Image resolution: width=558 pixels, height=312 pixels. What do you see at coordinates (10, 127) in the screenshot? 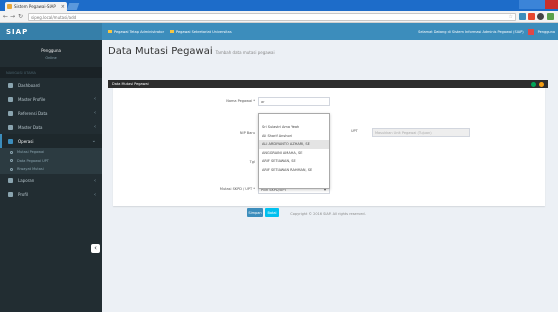
I see `table-icon` at bounding box center [10, 127].